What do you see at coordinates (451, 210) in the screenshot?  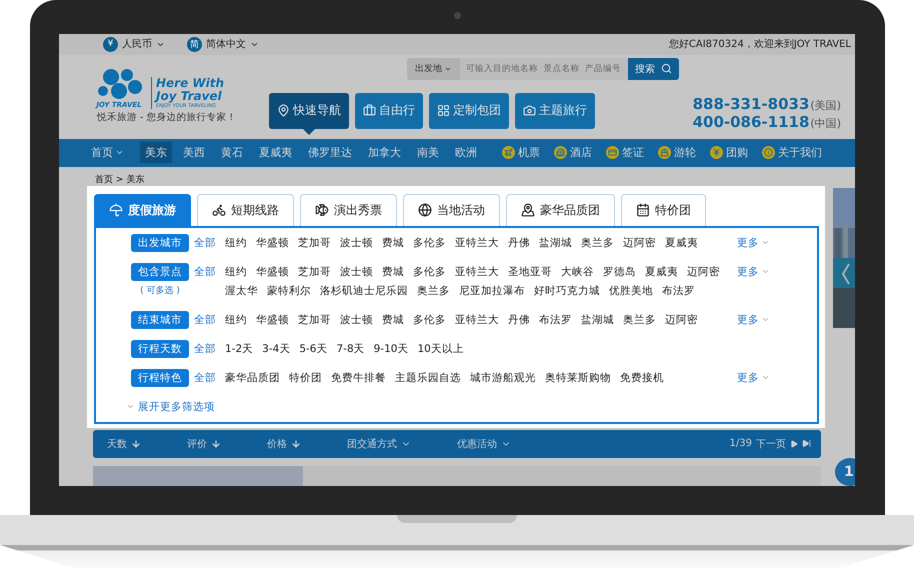 I see `category-tab: 当地活动` at bounding box center [451, 210].